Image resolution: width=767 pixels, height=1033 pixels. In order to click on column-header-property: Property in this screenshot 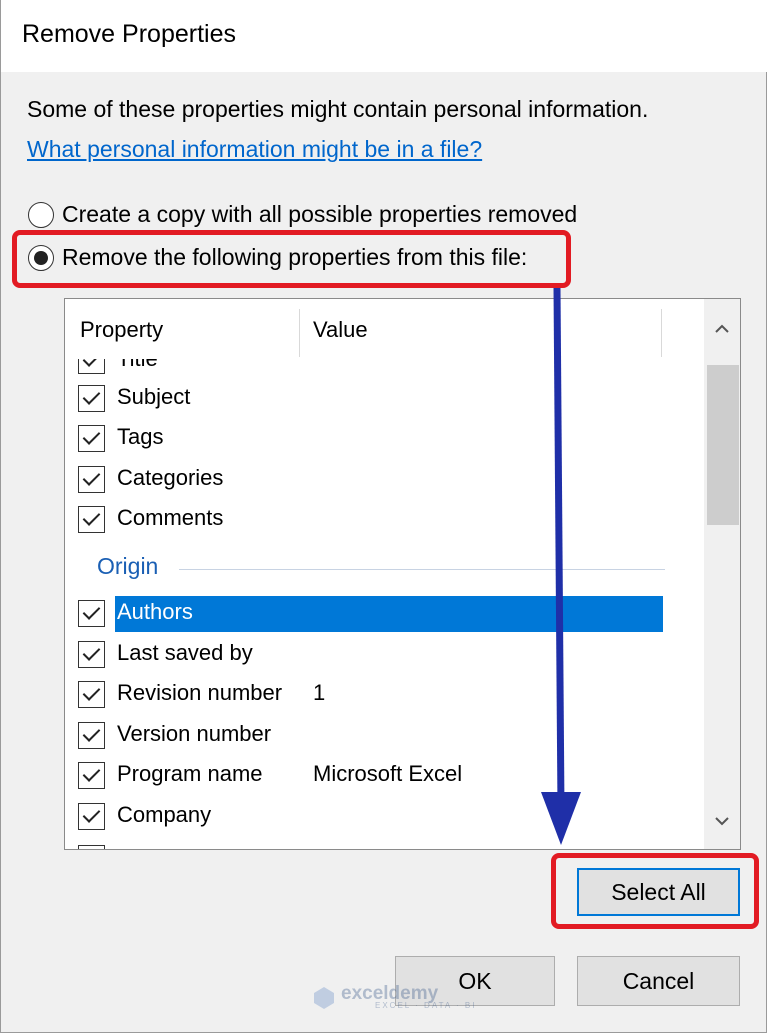, I will do `click(121, 330)`.